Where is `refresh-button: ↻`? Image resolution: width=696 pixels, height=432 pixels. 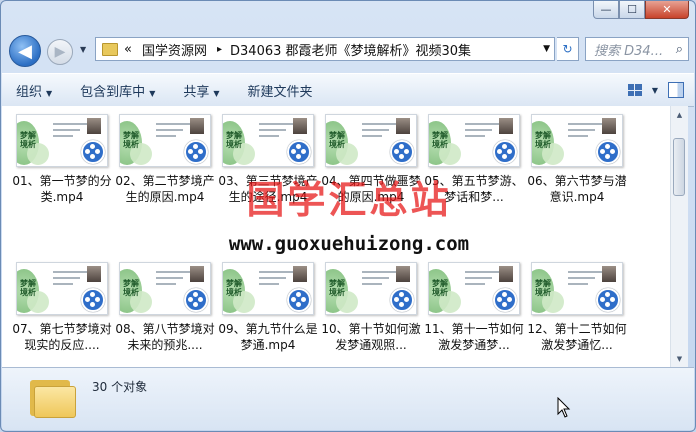 refresh-button: ↻ is located at coordinates (568, 49).